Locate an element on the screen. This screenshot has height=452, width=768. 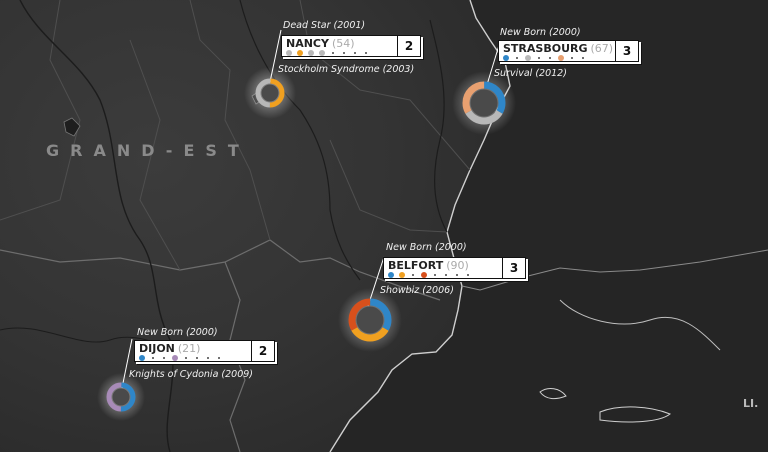
nancy-song-bottom: Stockholm Syndrome (2003) is located at coordinates (346, 69).